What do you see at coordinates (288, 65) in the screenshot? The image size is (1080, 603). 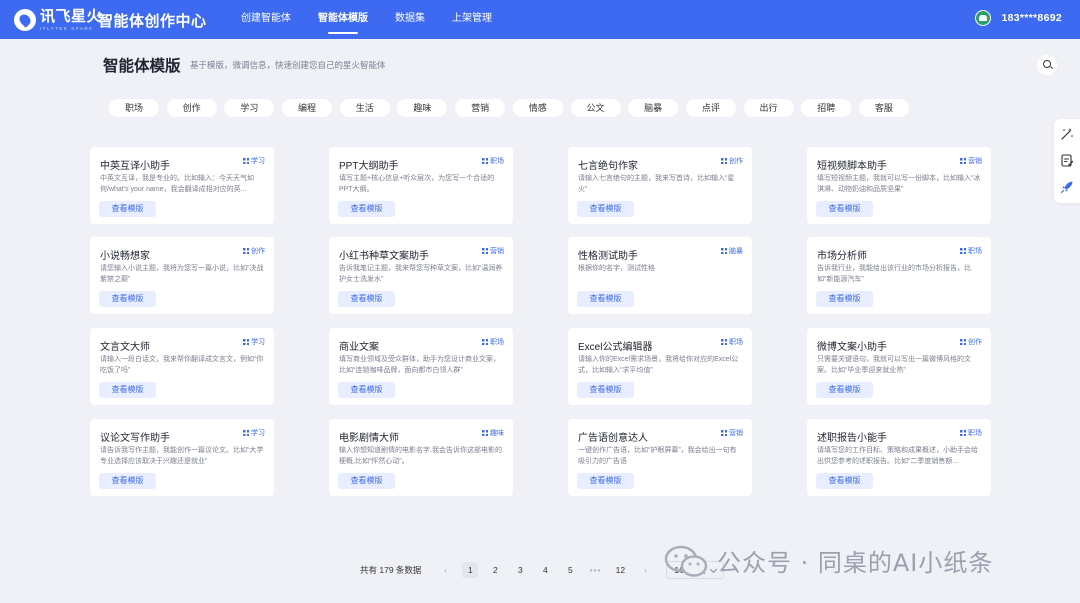 I see `page-subtitle: 基于模版，微调信息，快速创建您自己的星火智能体` at bounding box center [288, 65].